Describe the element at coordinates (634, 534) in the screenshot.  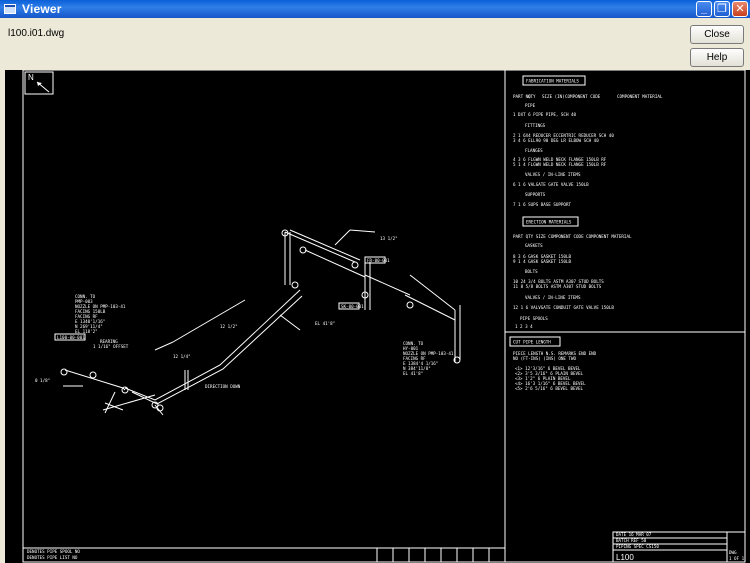
I see `svg-text: DATE 16 MAR 07` at that location.